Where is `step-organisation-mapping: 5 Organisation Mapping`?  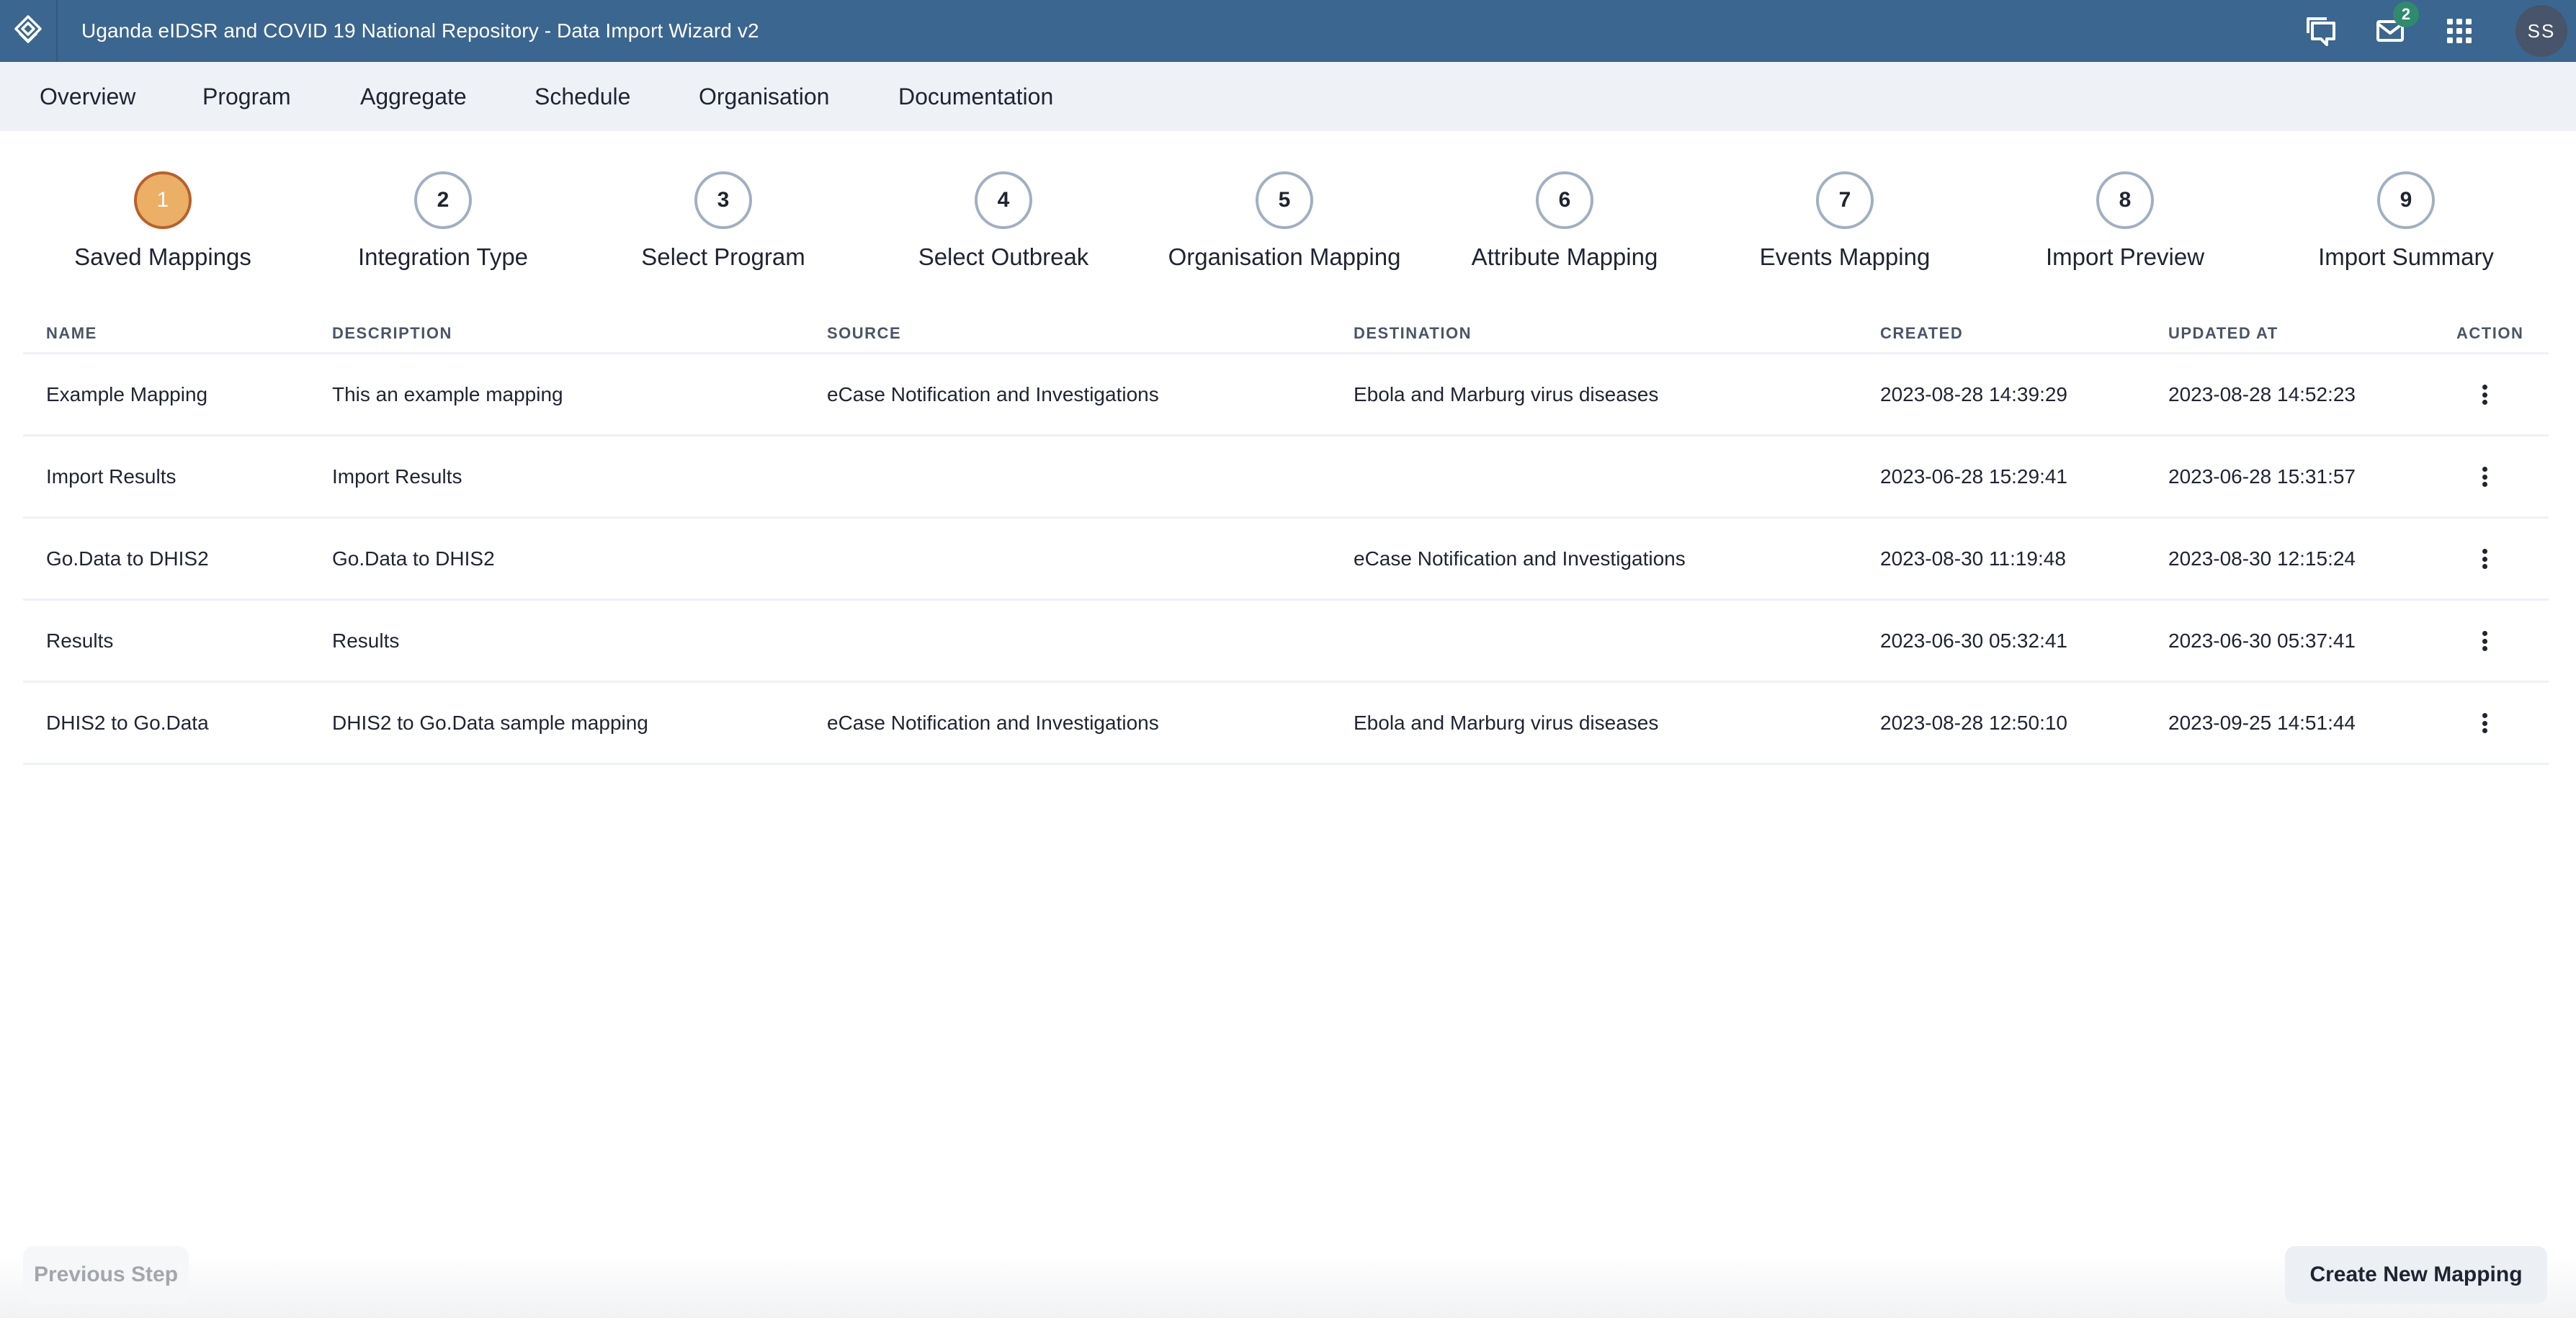 step-organisation-mapping: 5 Organisation Mapping is located at coordinates (1284, 221).